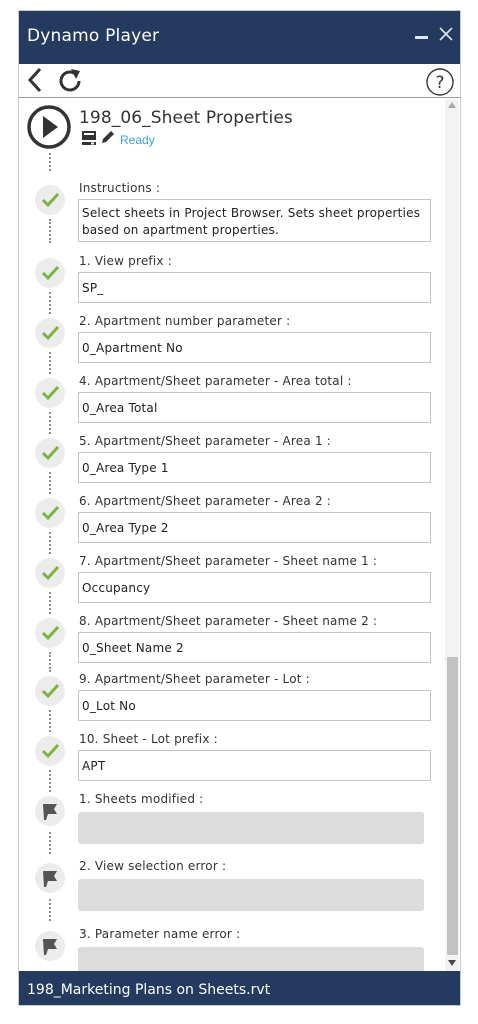 Image resolution: width=478 pixels, height=1024 pixels. What do you see at coordinates (205, 441) in the screenshot?
I see `input-label: 5. Apartment/Sheet parameter - Area 1 :` at bounding box center [205, 441].